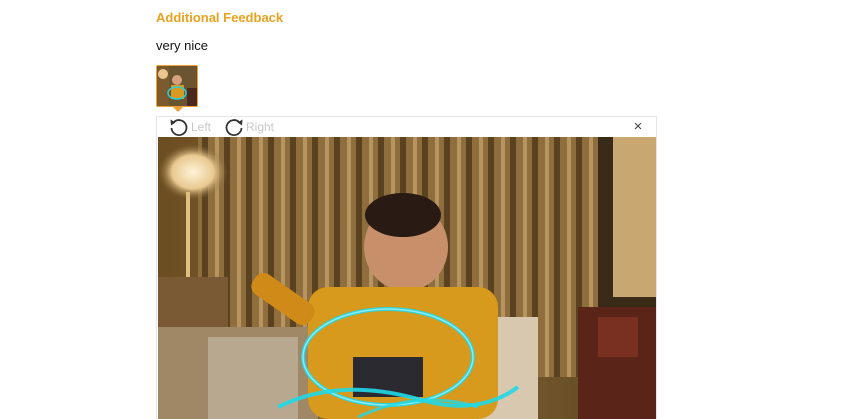  I want to click on rotate-right-button: Right, so click(248, 127).